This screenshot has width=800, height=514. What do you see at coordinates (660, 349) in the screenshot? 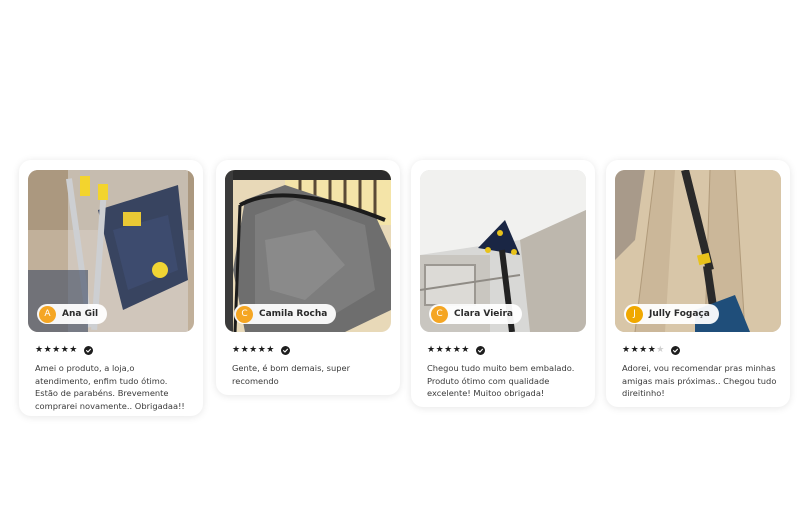
I see `stars-empty: ★` at bounding box center [660, 349].